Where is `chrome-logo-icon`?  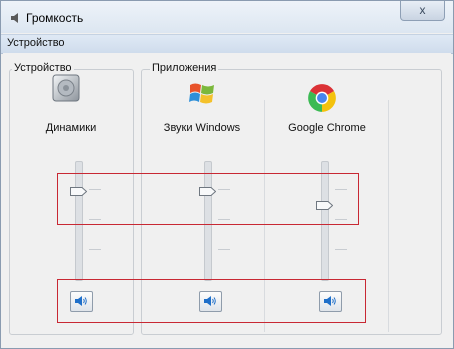
chrome-logo-icon is located at coordinates (322, 98).